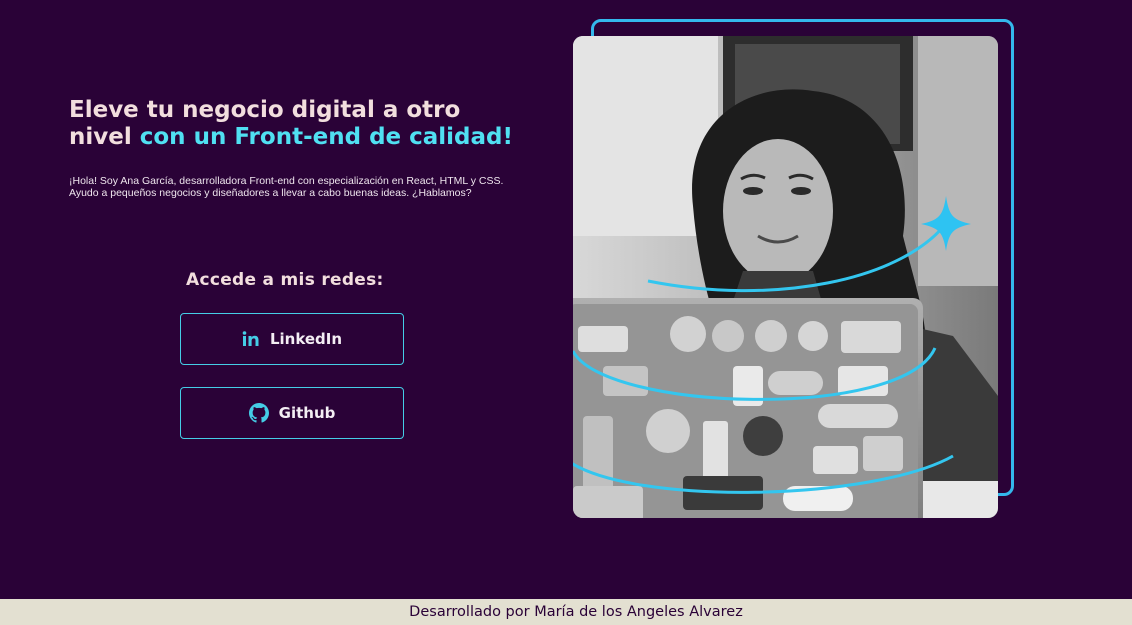 This screenshot has width=1132, height=625. What do you see at coordinates (251, 339) in the screenshot?
I see `linkedin-icon` at bounding box center [251, 339].